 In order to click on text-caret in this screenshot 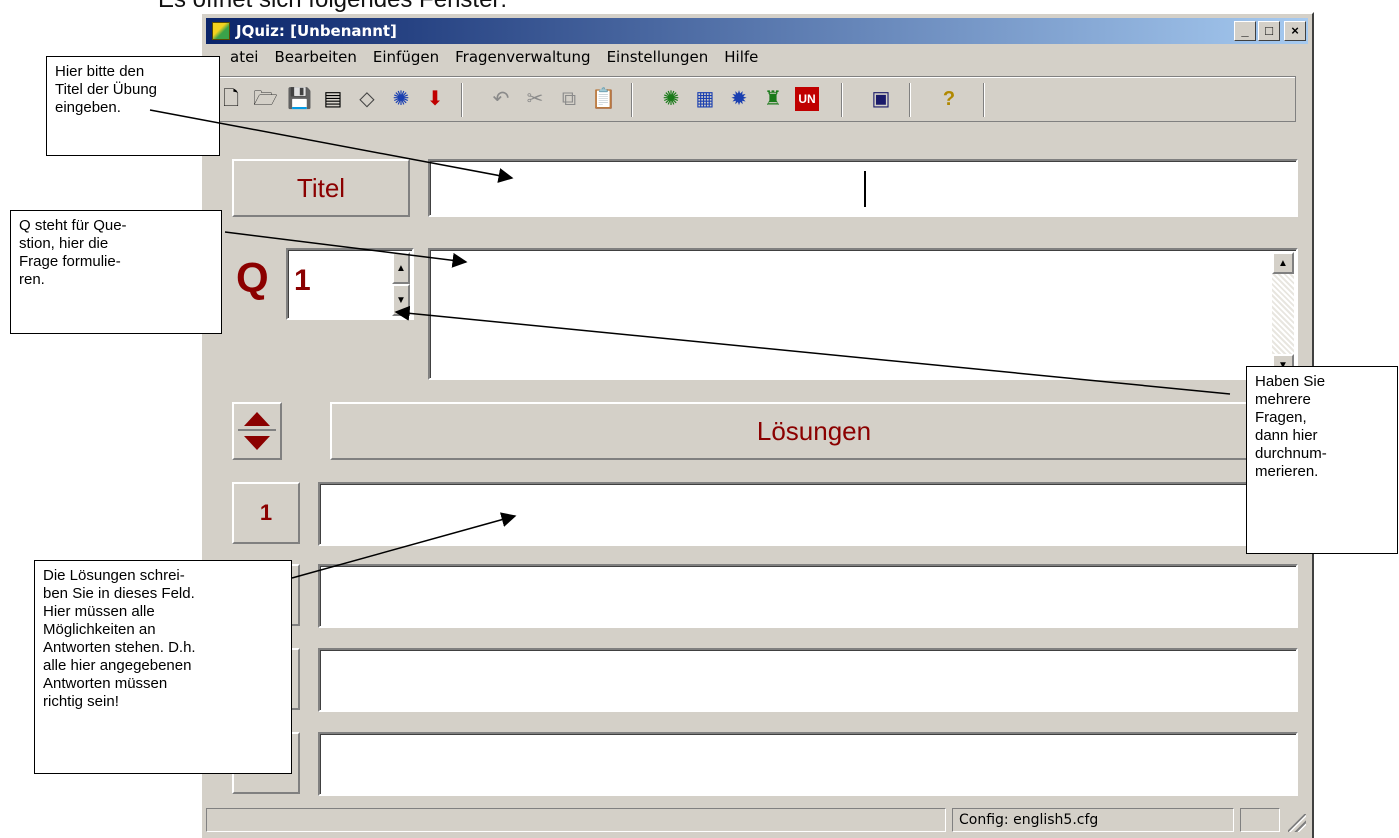, I will do `click(865, 189)`.